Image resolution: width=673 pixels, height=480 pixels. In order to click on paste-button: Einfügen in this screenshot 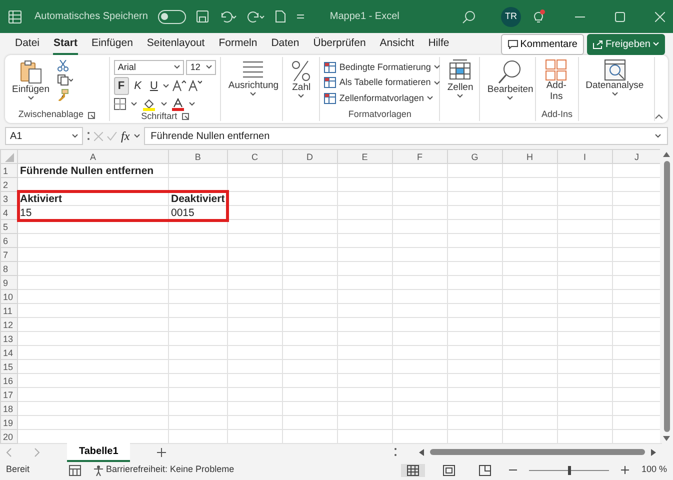, I will do `click(31, 79)`.